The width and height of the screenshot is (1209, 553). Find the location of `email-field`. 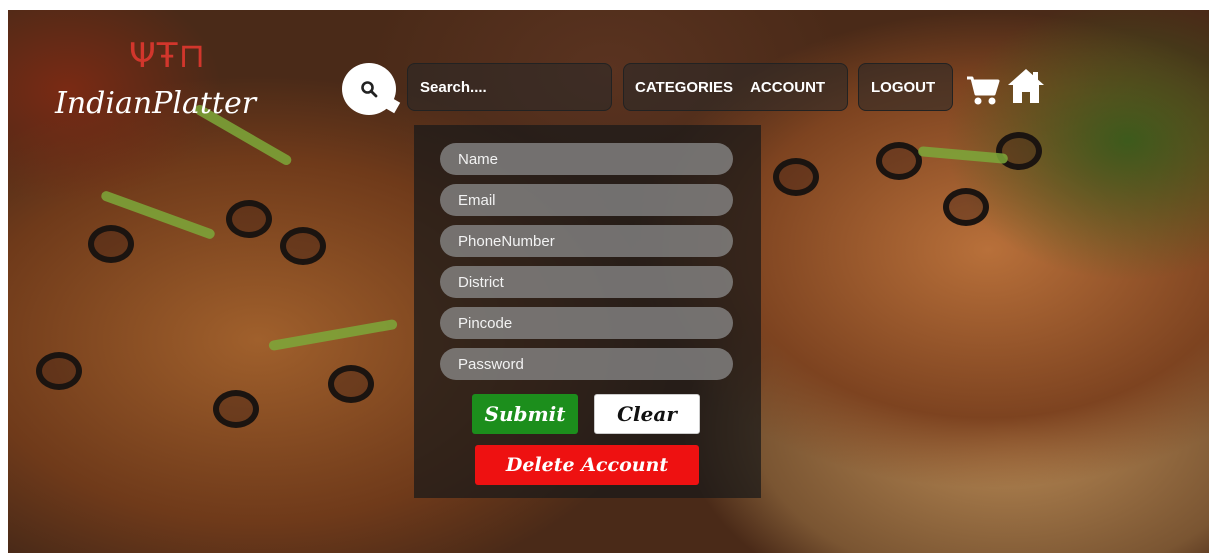

email-field is located at coordinates (586, 200).